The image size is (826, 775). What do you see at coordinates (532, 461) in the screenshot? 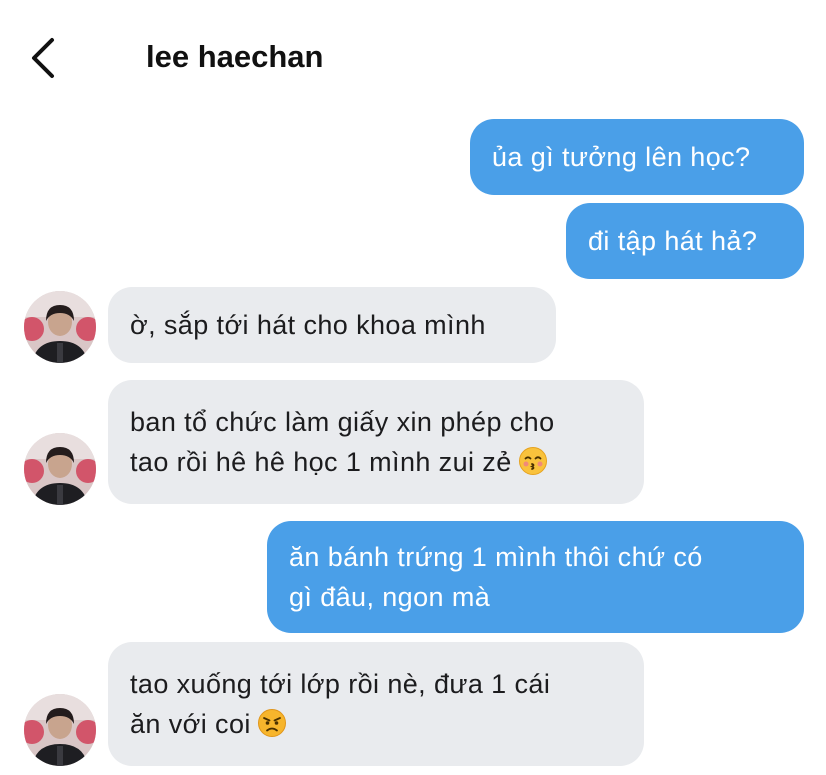
I see `kissing-face-closed-eyes-emoji` at bounding box center [532, 461].